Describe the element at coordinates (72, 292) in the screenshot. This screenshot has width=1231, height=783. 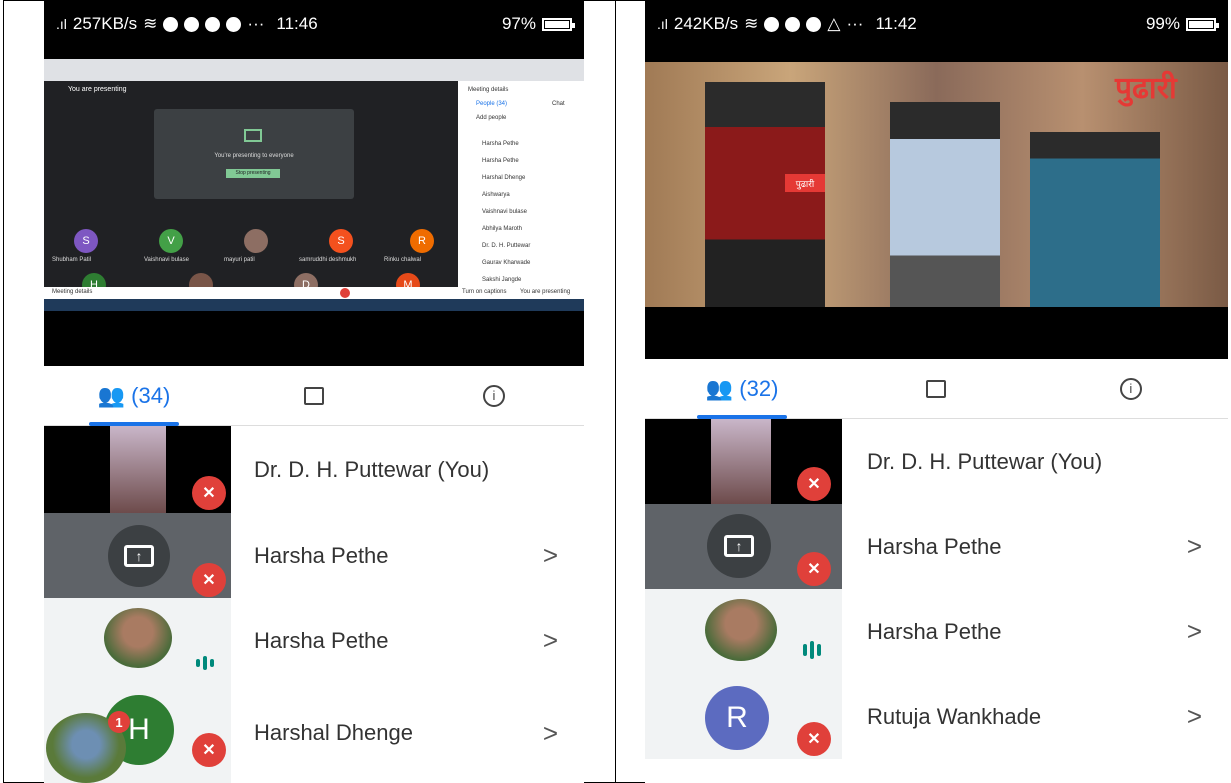
I see `meeting-details-label: Meeting details` at that location.